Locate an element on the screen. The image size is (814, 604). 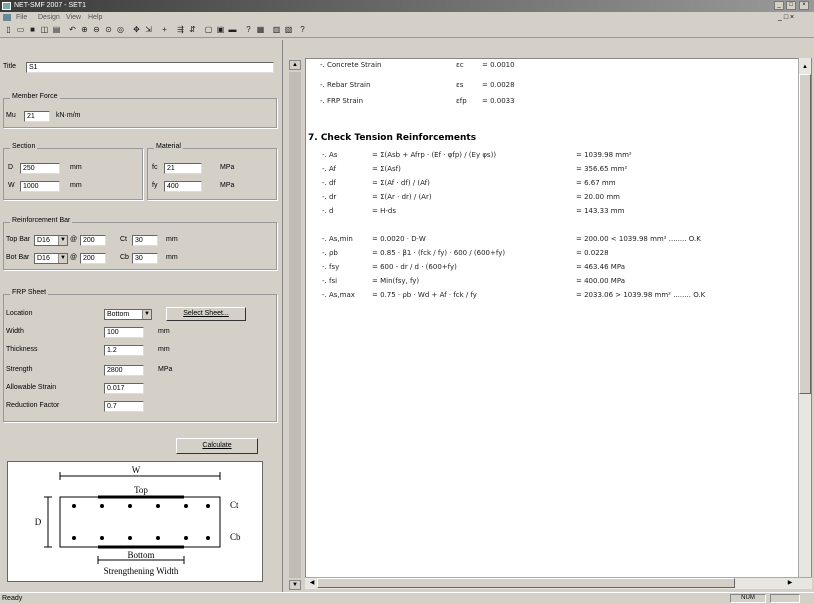
check-formula: = 0.75 · ρb · Wd + Af · fck / fy is located at coordinates (424, 295).